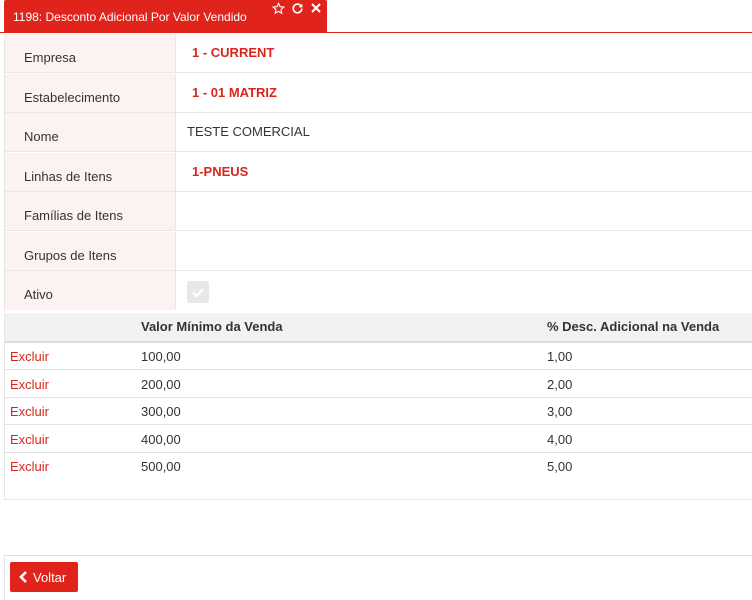 The height and width of the screenshot is (600, 752). Describe the element at coordinates (378, 132) in the screenshot. I see `form-row-nome: Nome TESTE COMERCIAL` at that location.